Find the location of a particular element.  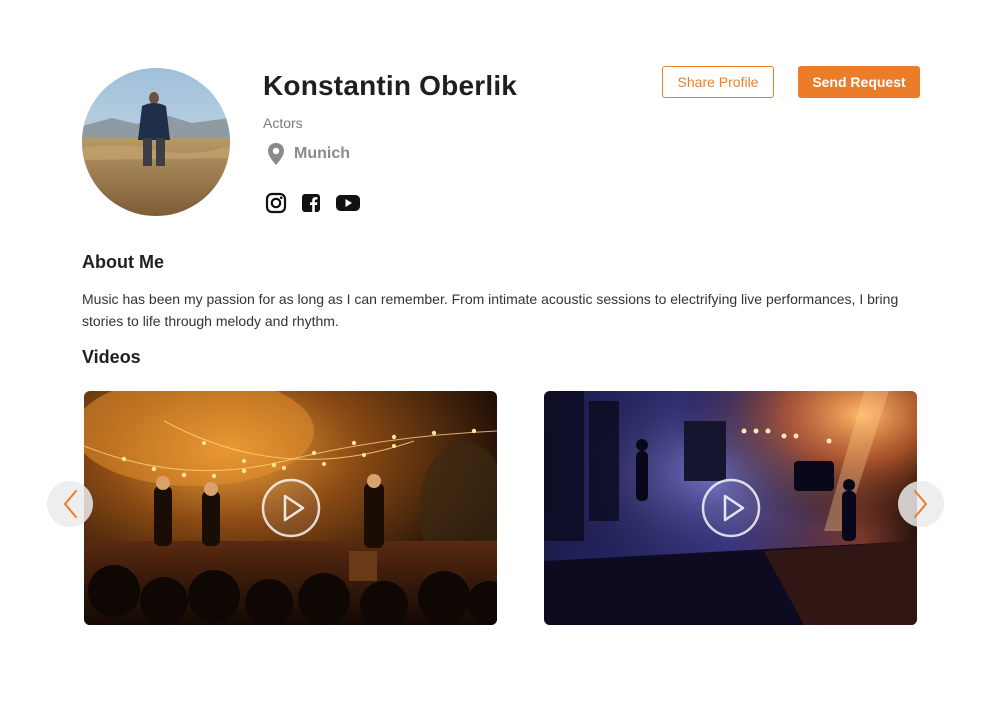

profile-avatar is located at coordinates (156, 142).